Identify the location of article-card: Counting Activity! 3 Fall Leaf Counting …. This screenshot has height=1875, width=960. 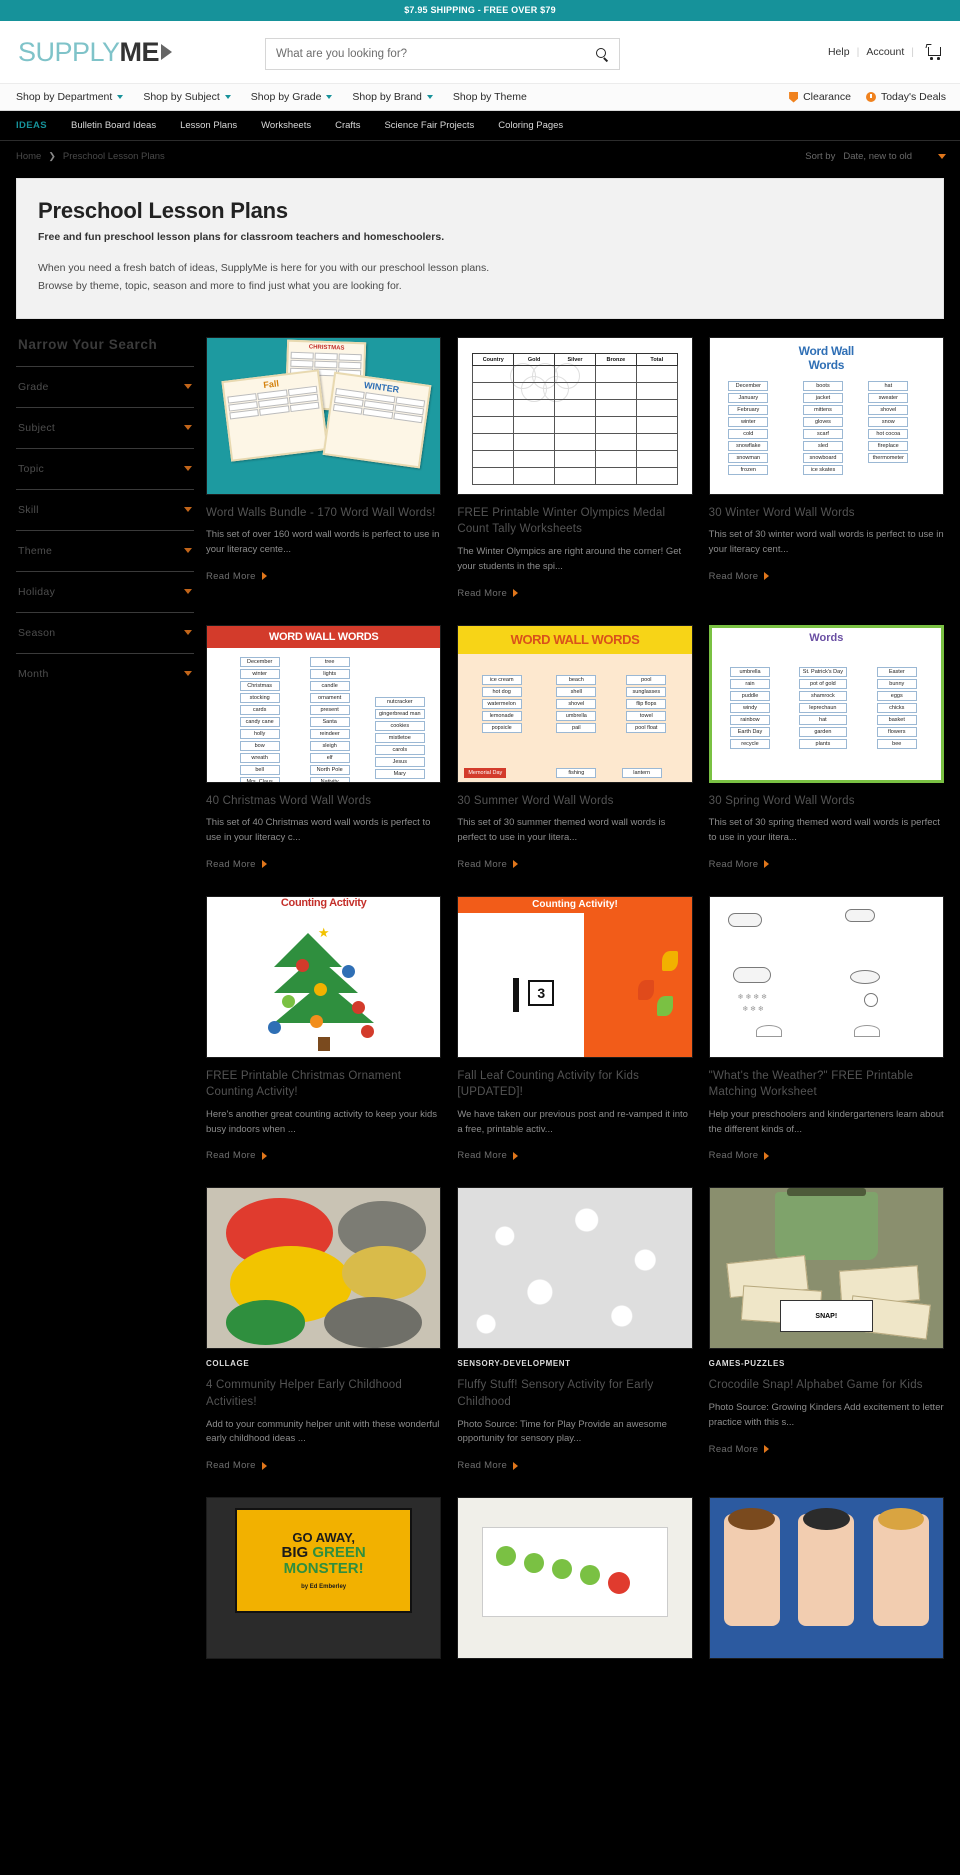
(575, 1029).